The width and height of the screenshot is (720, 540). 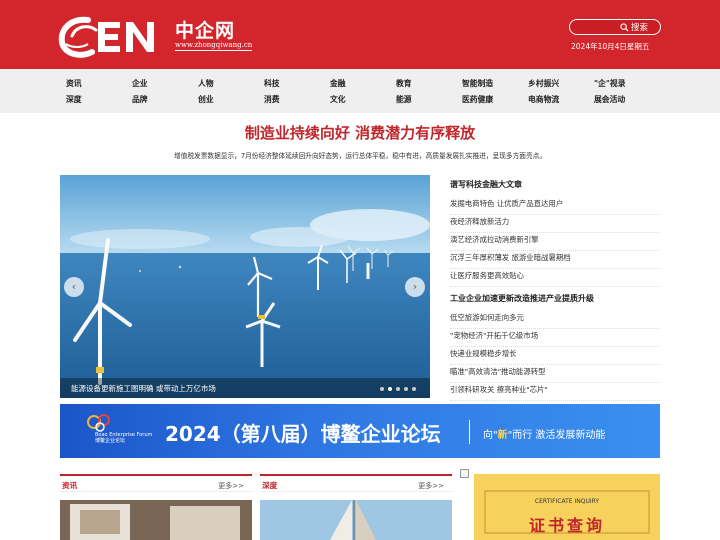 I want to click on nav-item-shendu: 深度, so click(x=74, y=99).